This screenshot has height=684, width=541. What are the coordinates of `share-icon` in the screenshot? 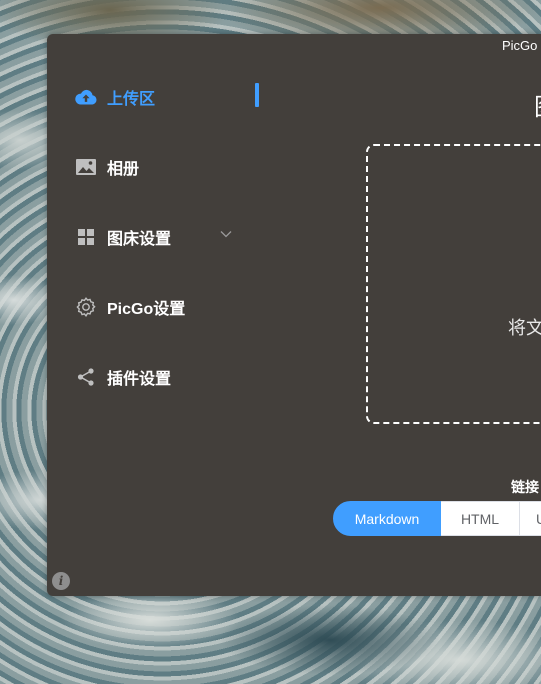 It's located at (86, 377).